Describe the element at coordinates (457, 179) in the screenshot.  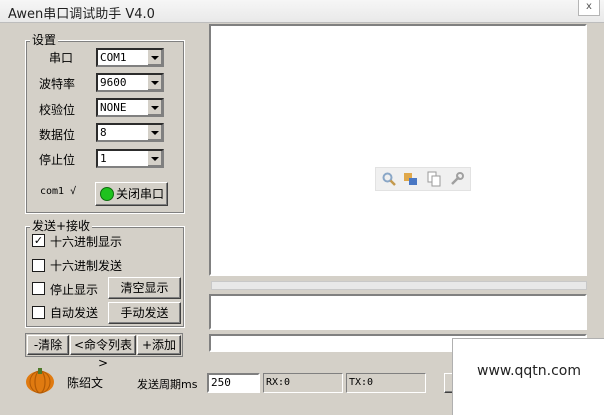
I see `wrench-icon` at that location.